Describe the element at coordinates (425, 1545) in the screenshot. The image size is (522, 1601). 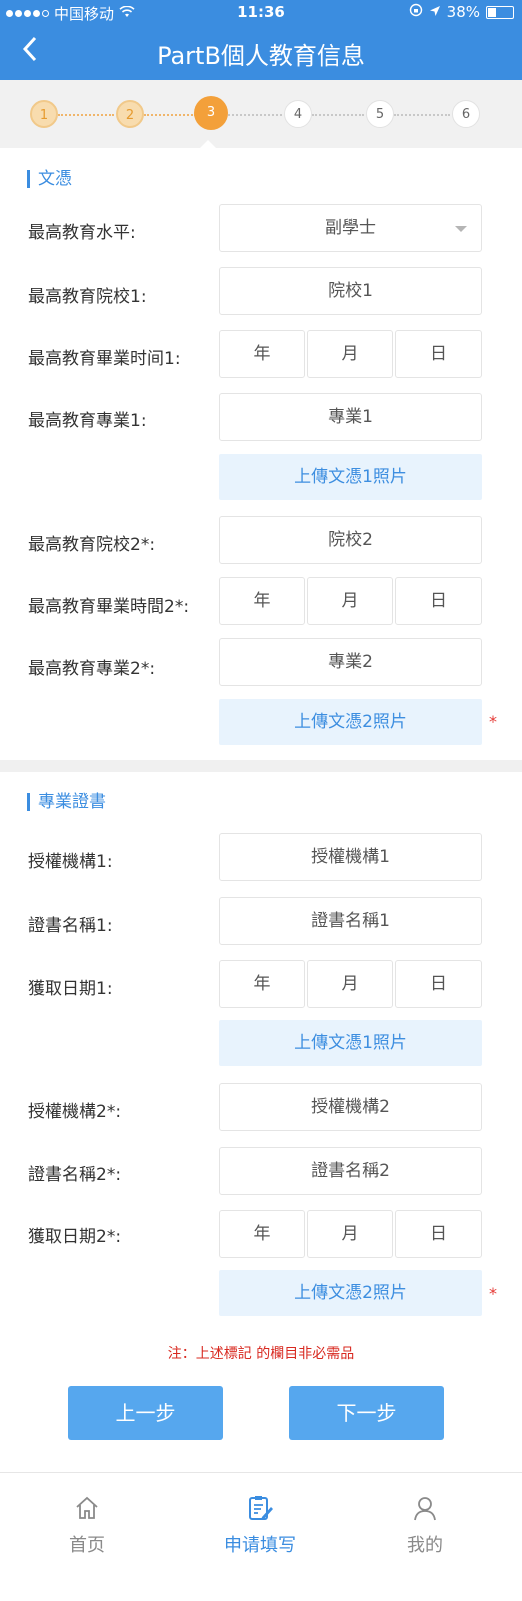
I see `tab-me-label: 我的` at that location.